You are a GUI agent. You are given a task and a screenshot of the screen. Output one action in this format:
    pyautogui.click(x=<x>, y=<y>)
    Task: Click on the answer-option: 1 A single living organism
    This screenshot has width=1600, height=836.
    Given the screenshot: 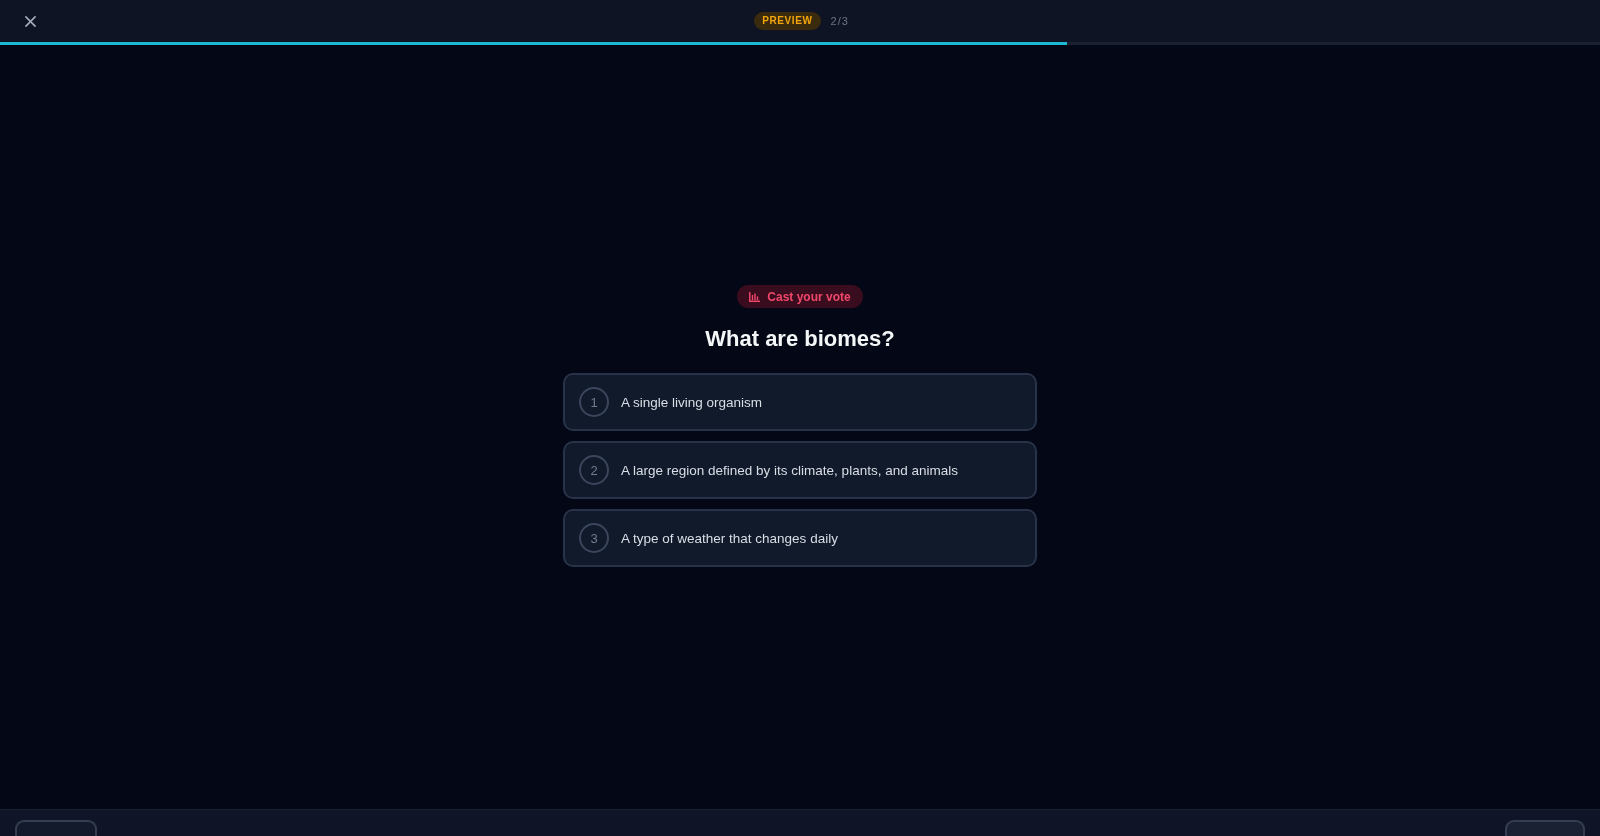 What is the action you would take?
    pyautogui.click(x=800, y=402)
    